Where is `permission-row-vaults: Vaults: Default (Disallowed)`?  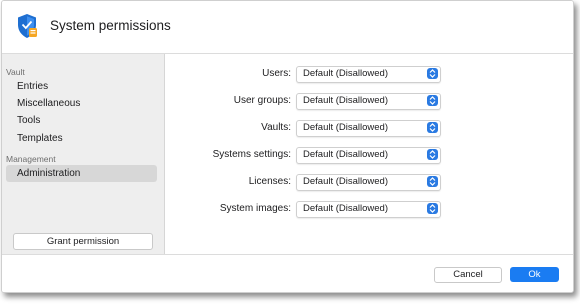 permission-row-vaults: Vaults: Default (Disallowed) is located at coordinates (369, 128).